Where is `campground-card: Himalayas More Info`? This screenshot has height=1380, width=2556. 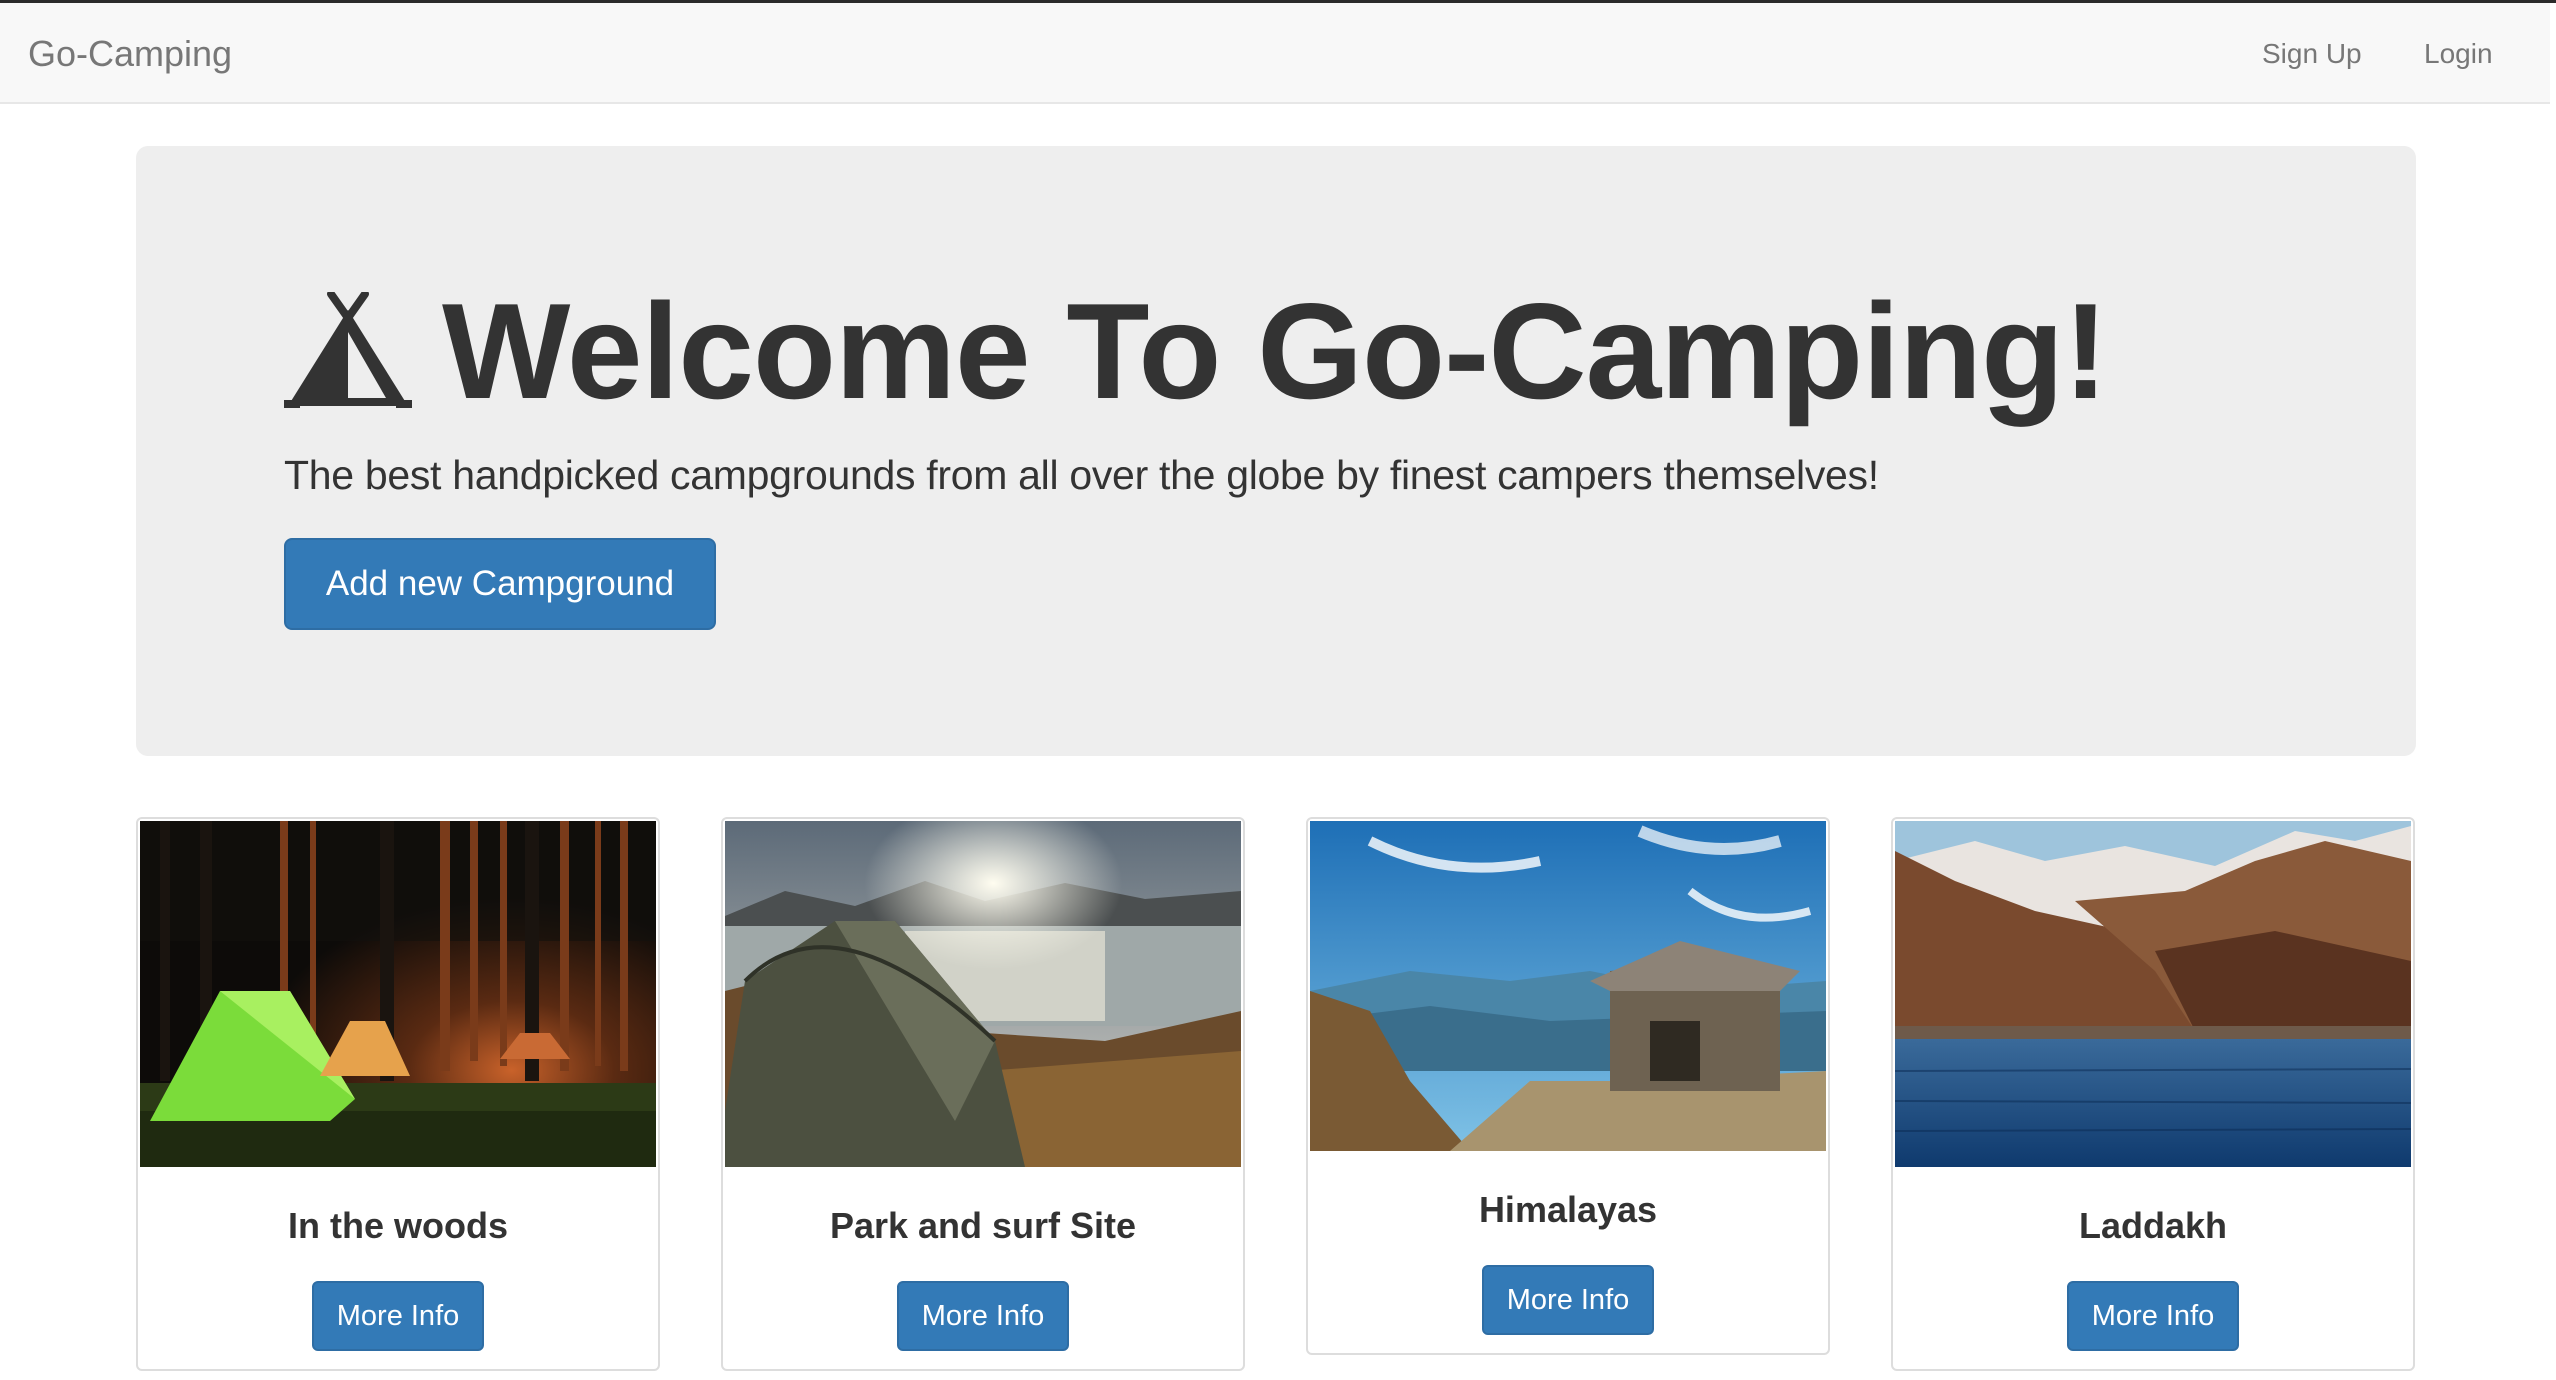
campground-card: Himalayas More Info is located at coordinates (1568, 1086).